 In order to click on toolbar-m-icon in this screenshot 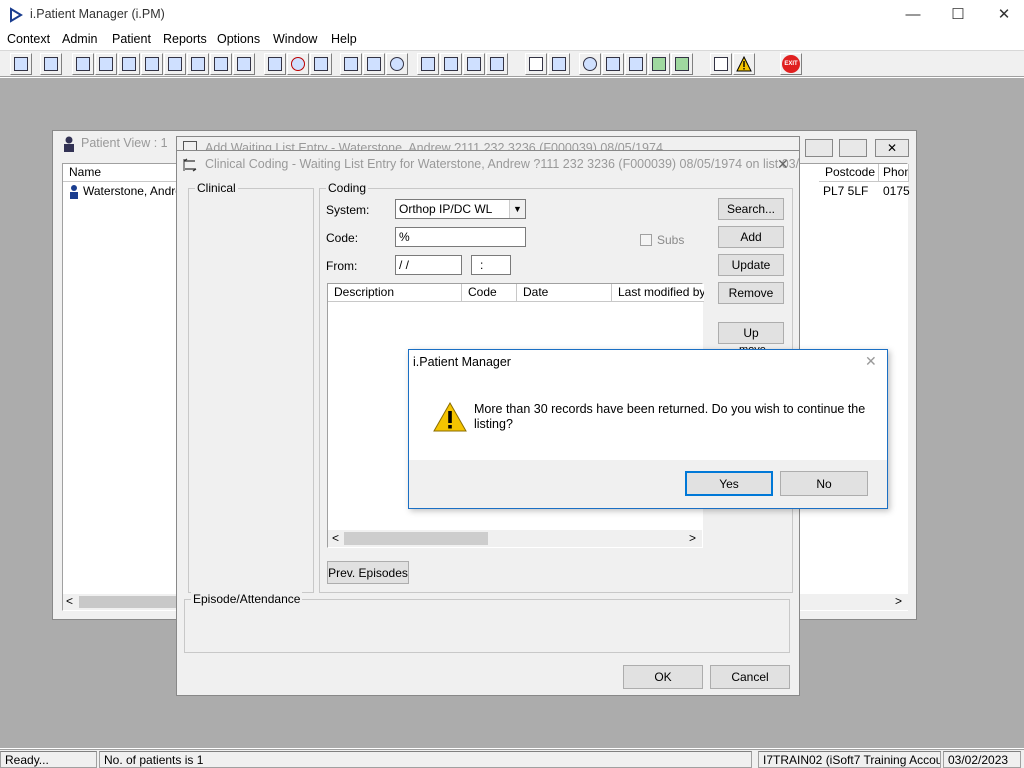, I will do `click(152, 64)`.